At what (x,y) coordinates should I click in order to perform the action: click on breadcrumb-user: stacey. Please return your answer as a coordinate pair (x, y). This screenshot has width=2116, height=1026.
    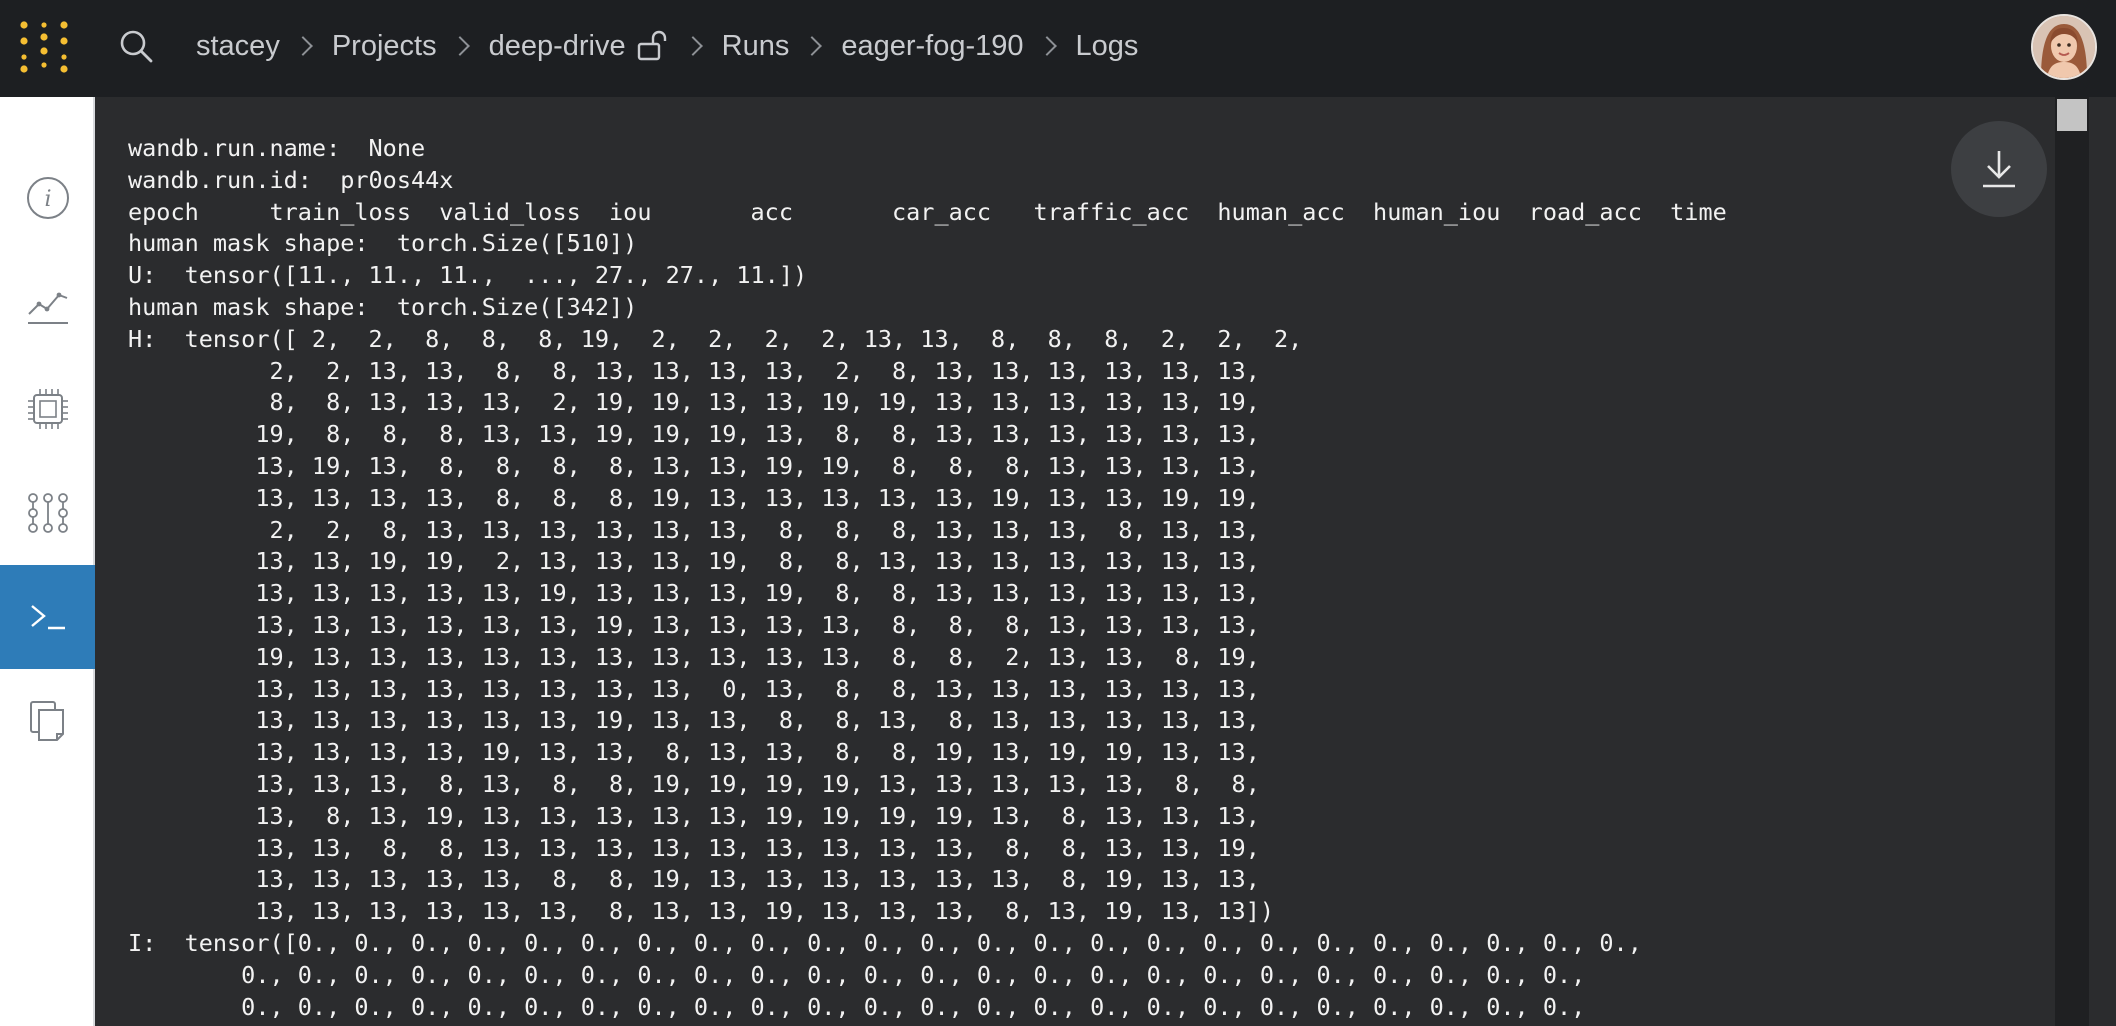
    Looking at the image, I should click on (238, 46).